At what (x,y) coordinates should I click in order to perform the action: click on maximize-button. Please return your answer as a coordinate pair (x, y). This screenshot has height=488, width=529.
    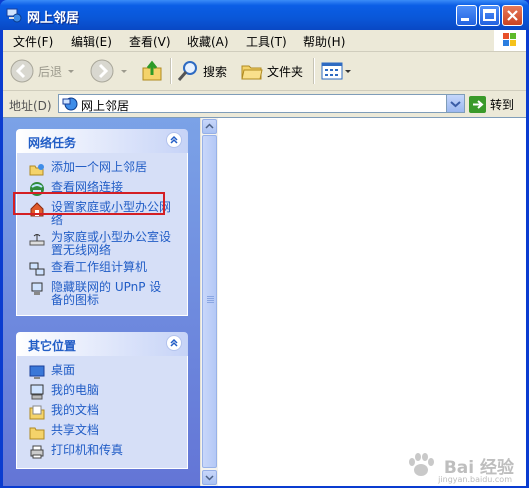
    Looking at the image, I should click on (489, 15).